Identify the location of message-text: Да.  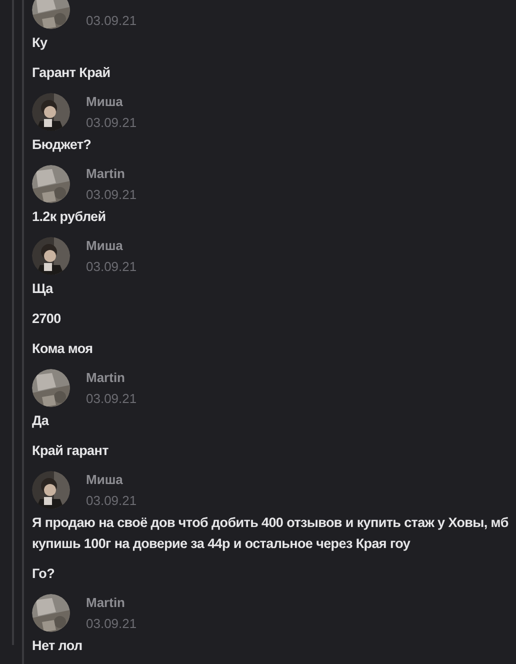
(41, 421).